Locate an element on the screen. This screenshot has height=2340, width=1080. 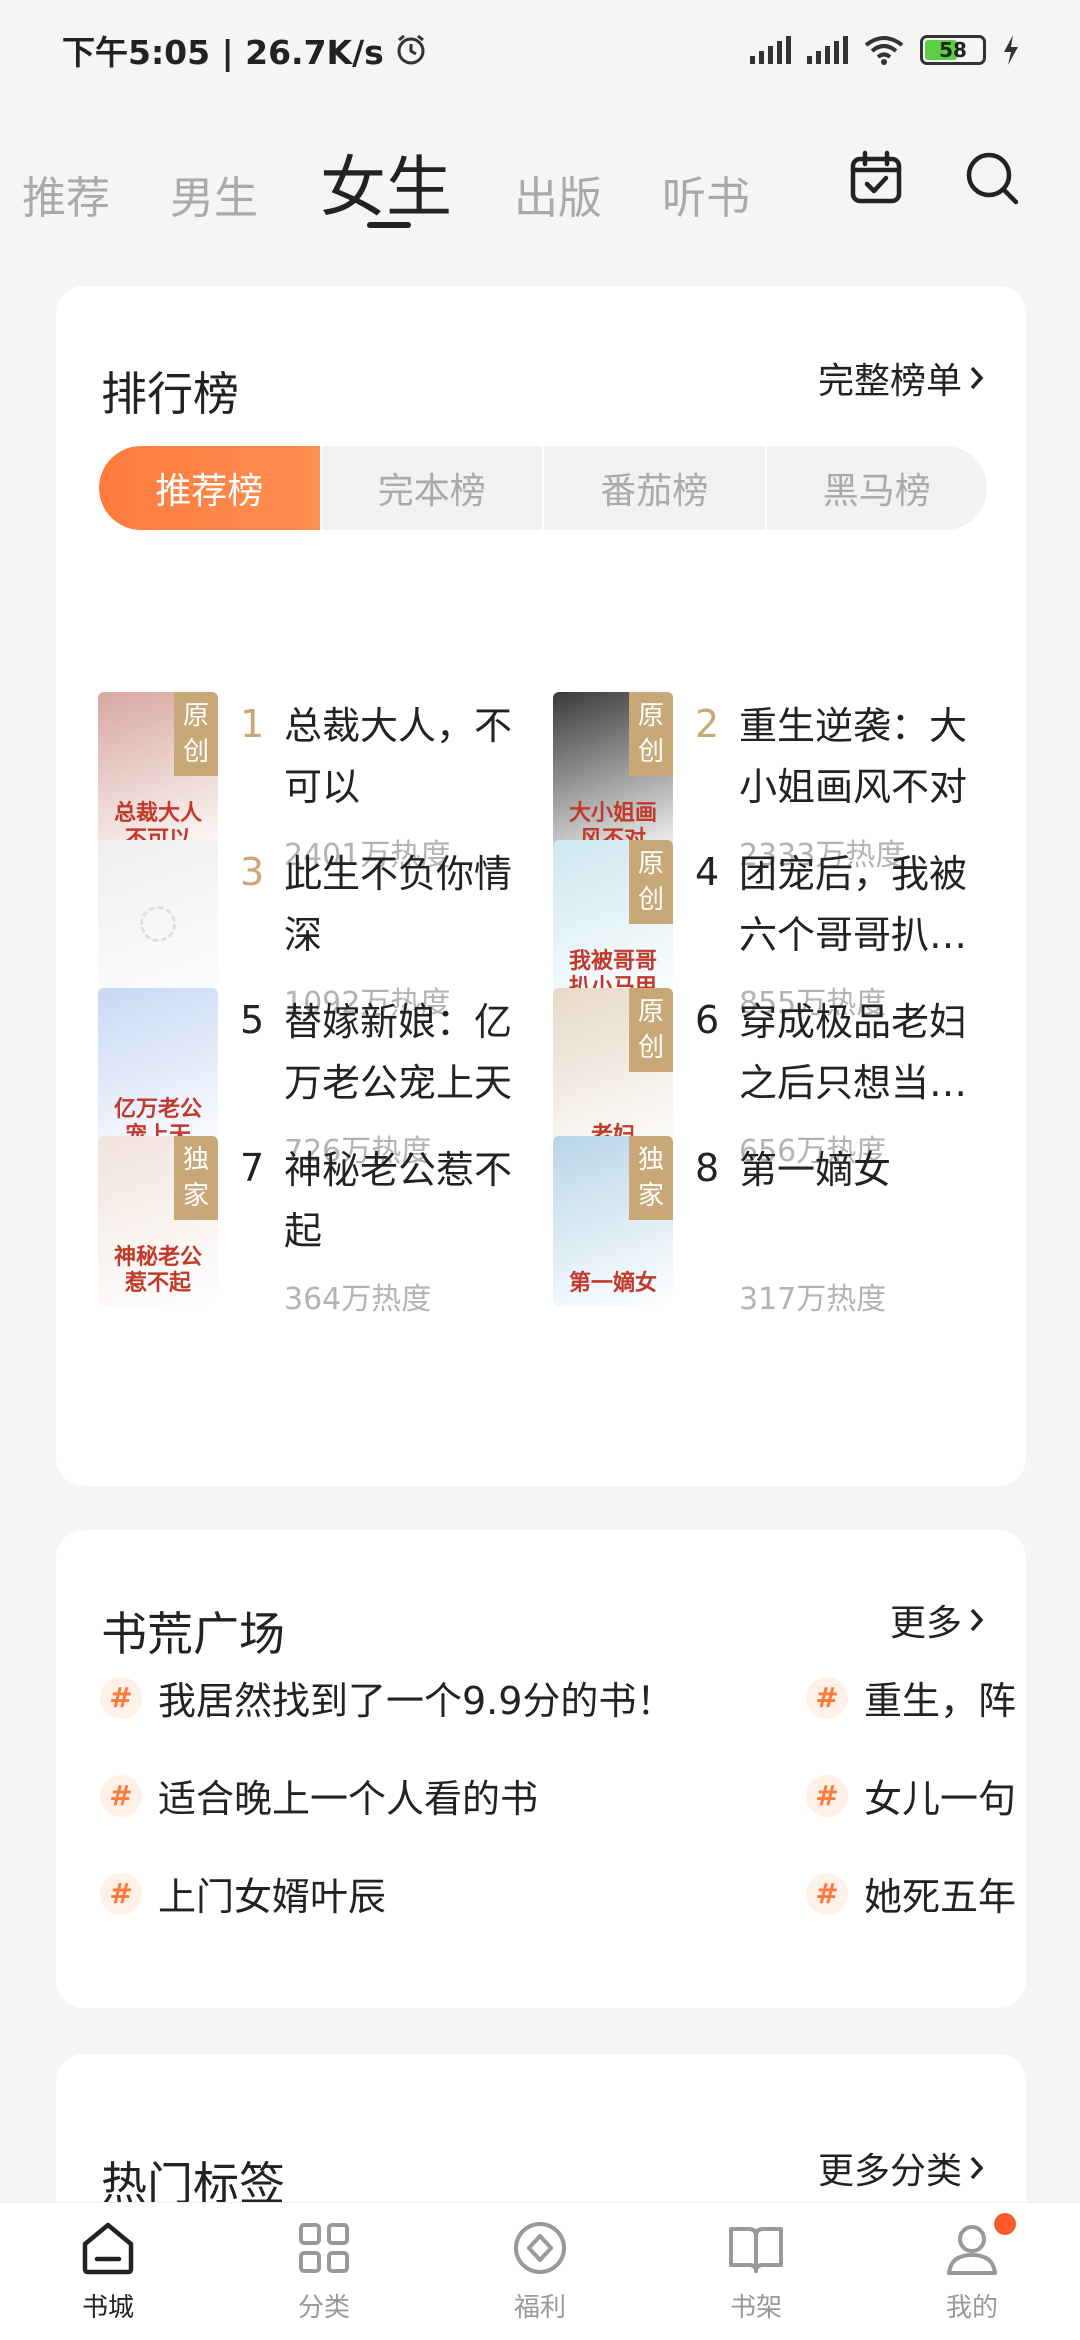
more-categories-link: 更多分类 is located at coordinates (902, 2168).